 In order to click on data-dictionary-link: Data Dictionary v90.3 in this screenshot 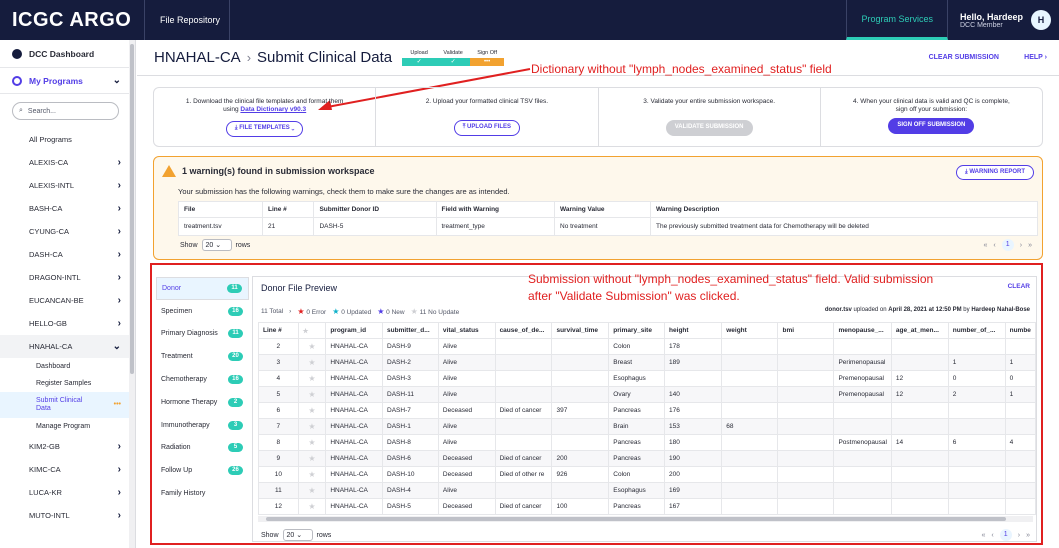, I will do `click(273, 109)`.